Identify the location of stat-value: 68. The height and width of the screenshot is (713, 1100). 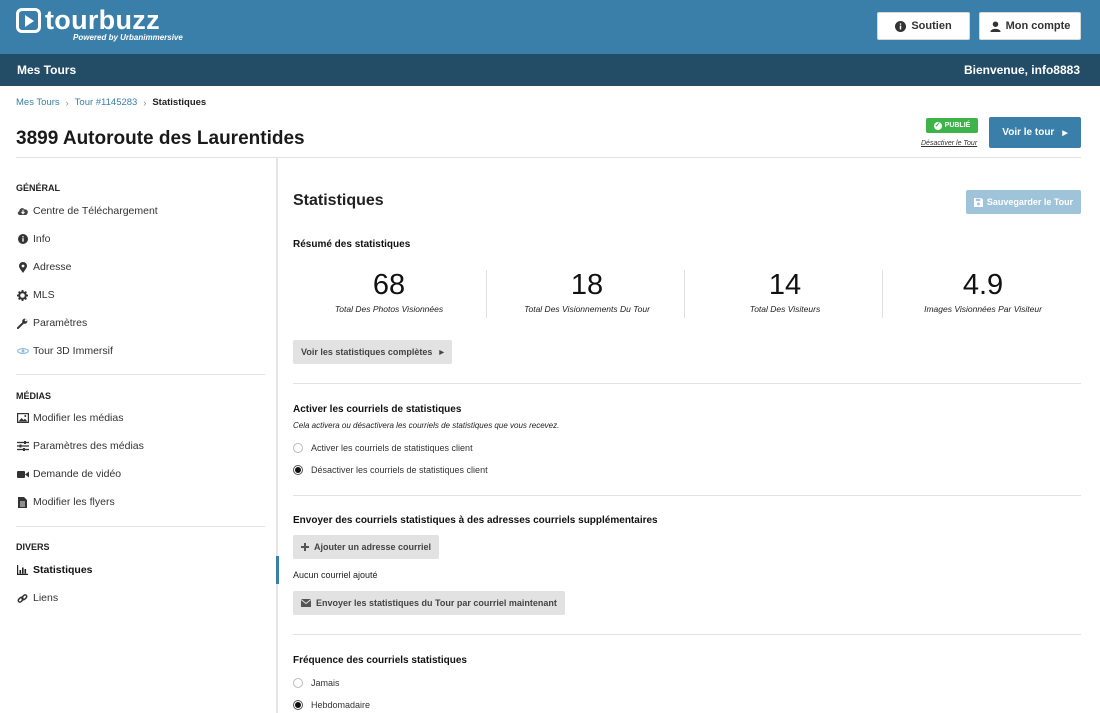
(389, 285).